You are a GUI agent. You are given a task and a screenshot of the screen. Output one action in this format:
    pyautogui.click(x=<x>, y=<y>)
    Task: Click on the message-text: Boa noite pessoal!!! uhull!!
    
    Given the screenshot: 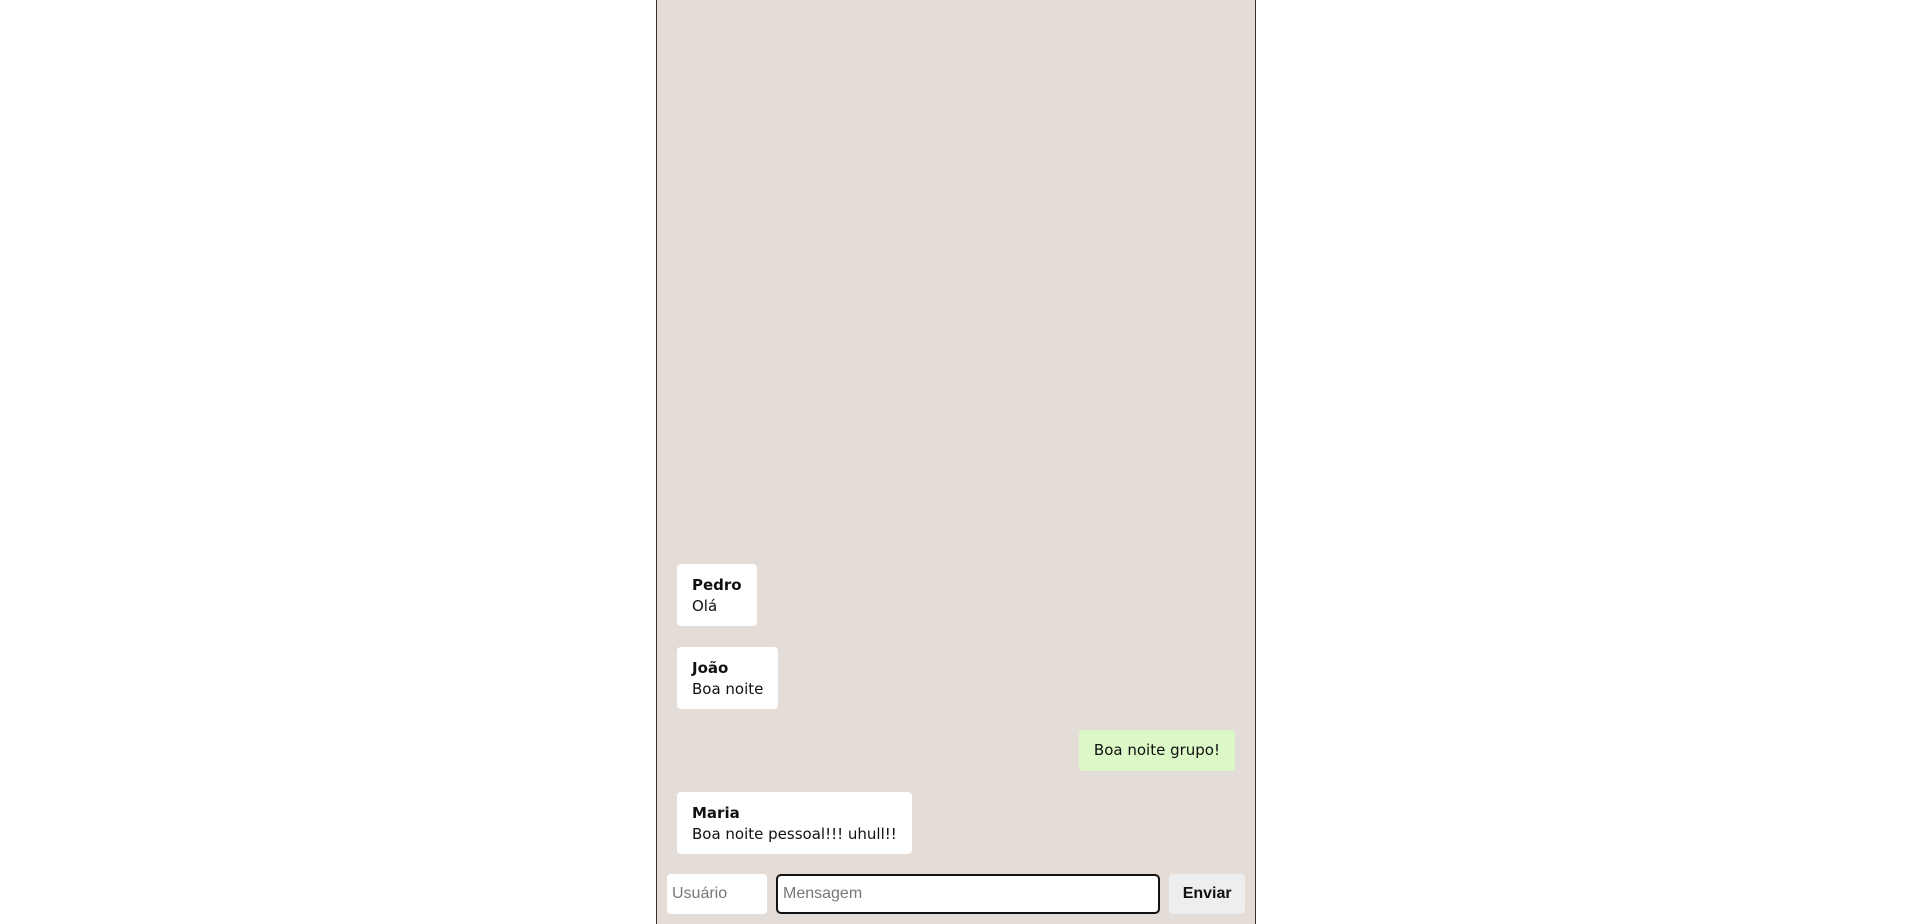 What is the action you would take?
    pyautogui.click(x=794, y=834)
    